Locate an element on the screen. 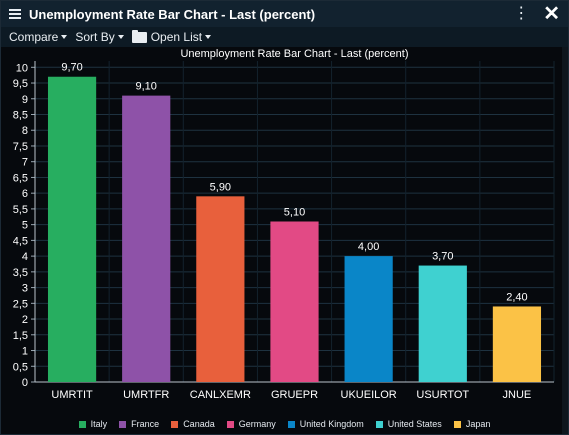 The height and width of the screenshot is (435, 569). more-options-icon: ⋮ is located at coordinates (521, 14).